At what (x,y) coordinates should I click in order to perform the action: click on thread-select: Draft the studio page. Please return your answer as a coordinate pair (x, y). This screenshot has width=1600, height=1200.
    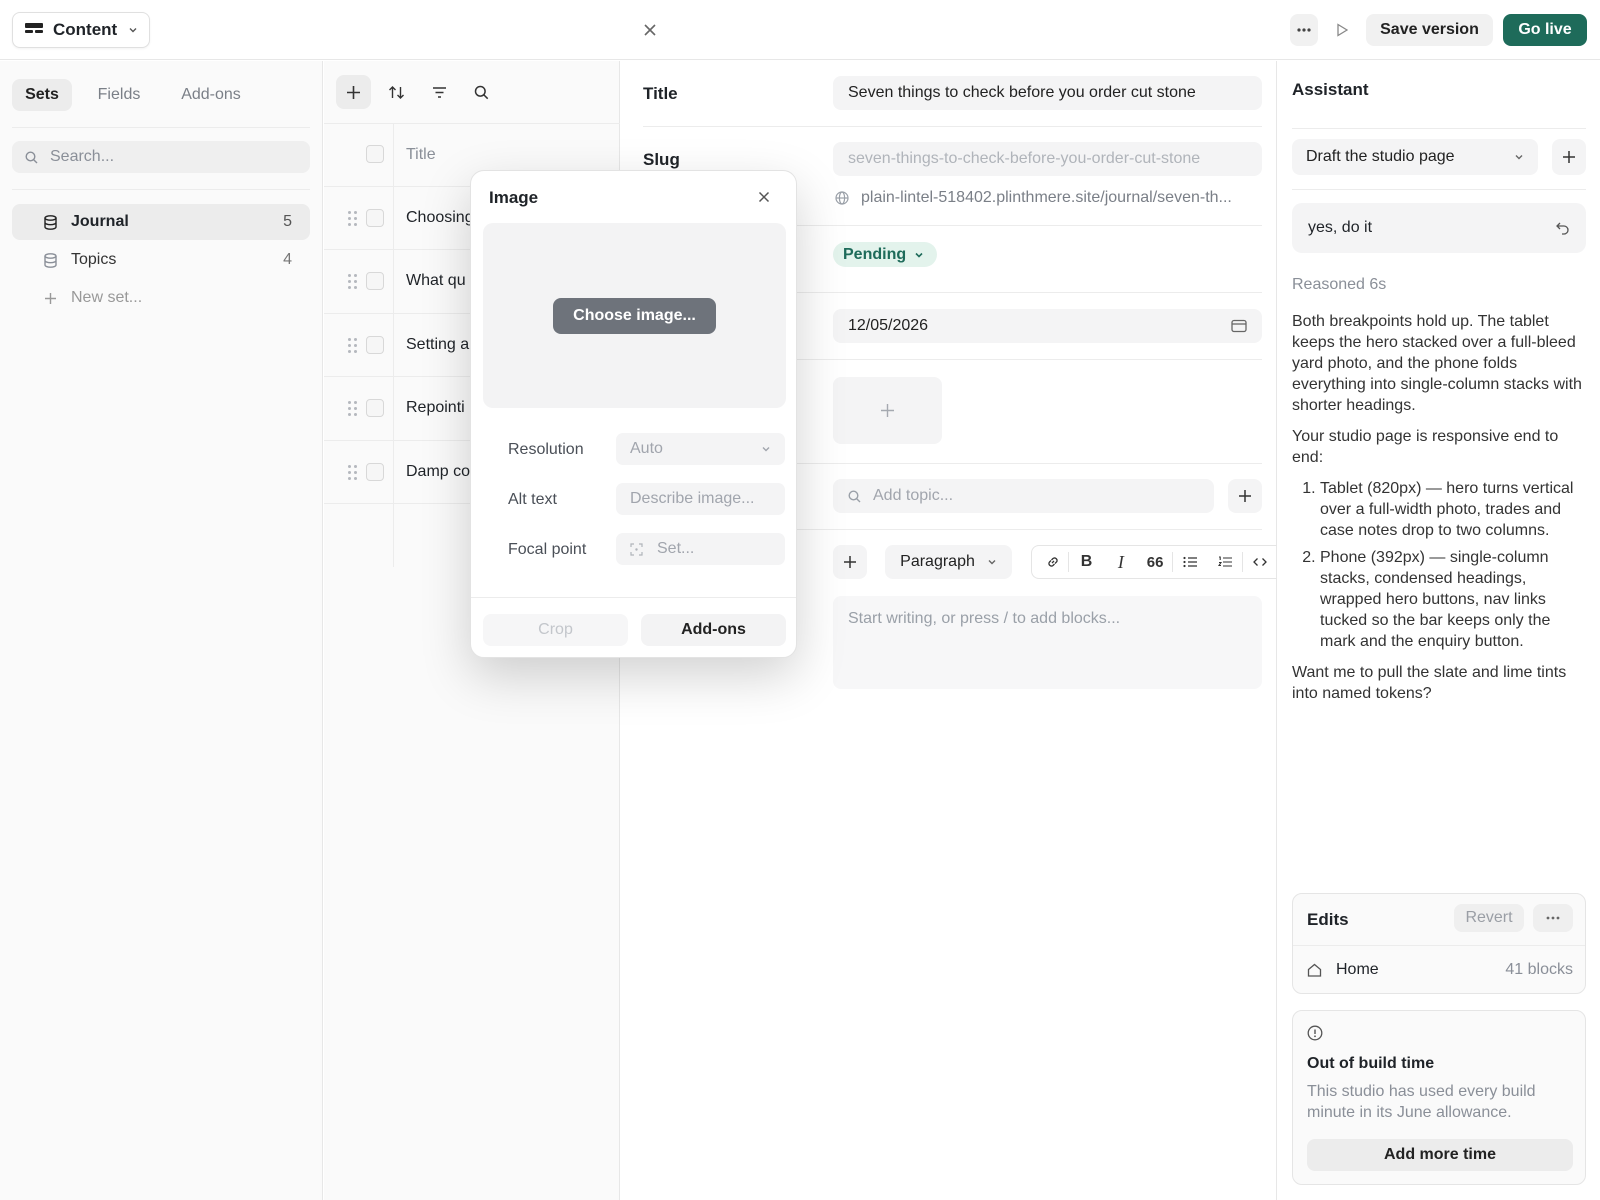
    Looking at the image, I should click on (1415, 157).